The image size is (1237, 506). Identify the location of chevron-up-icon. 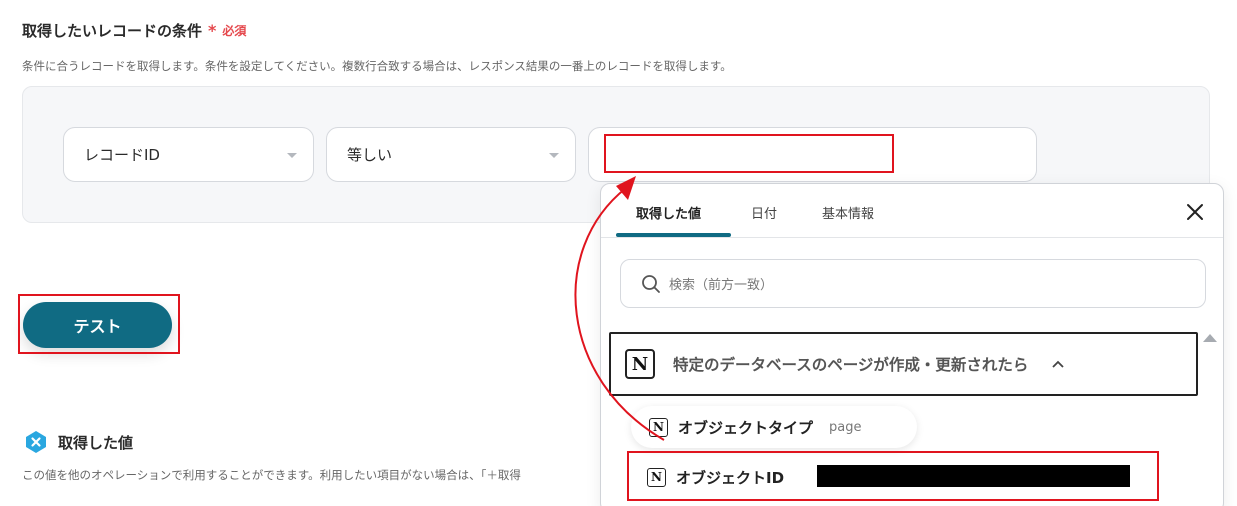
(1058, 364).